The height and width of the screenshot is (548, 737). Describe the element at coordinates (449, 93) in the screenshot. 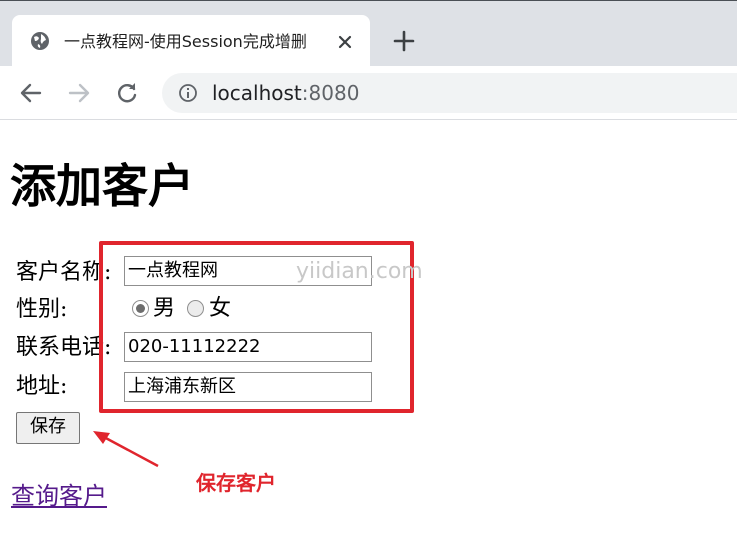

I see `address-bar: localhost:8080` at that location.